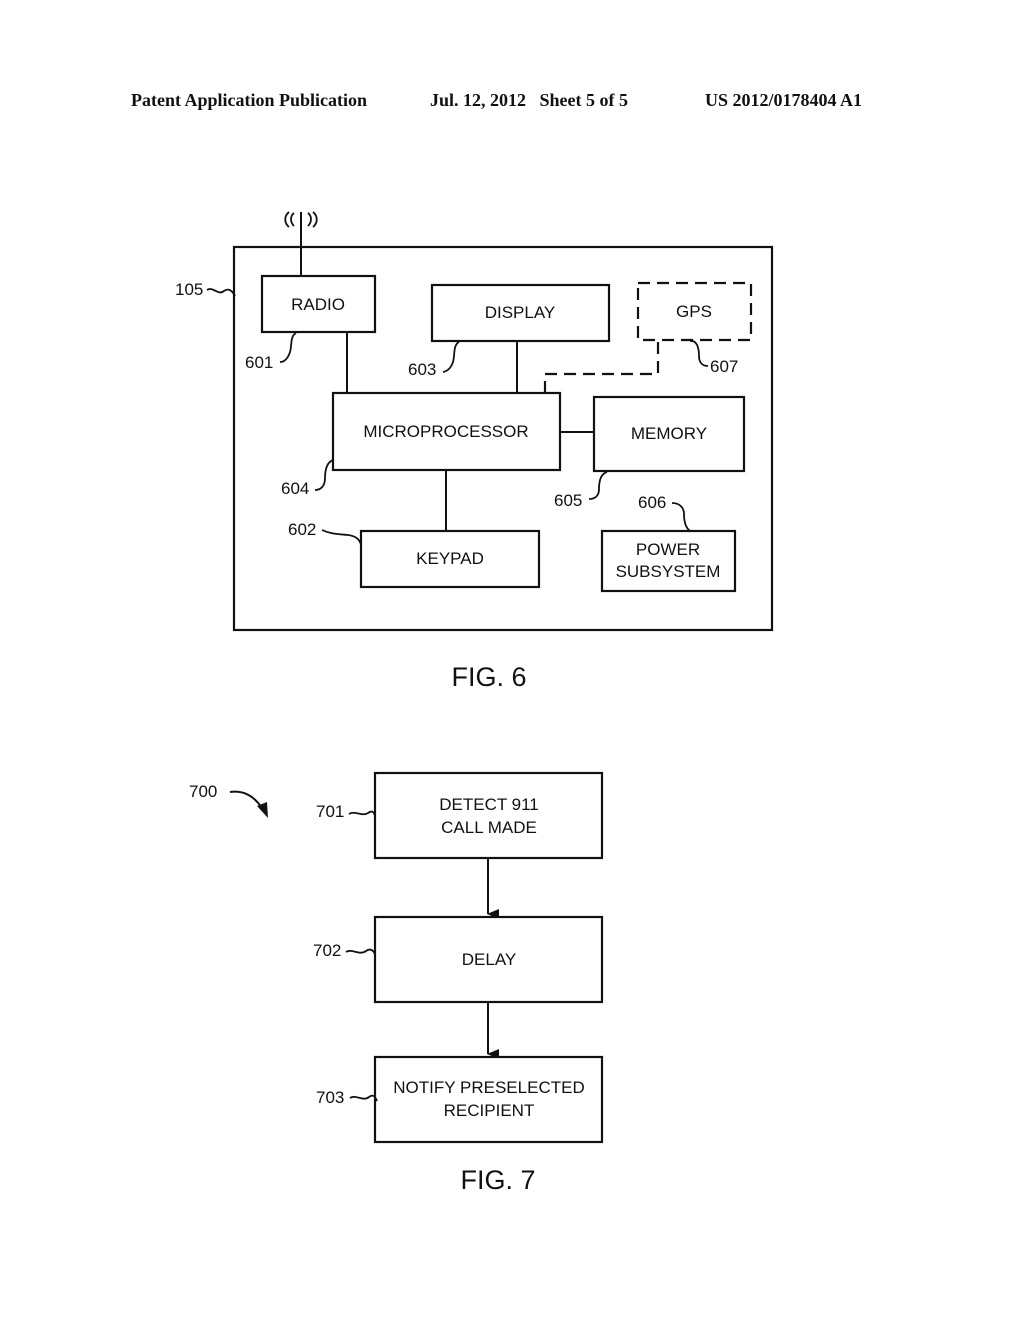 This screenshot has height=1320, width=1024. What do you see at coordinates (330, 811) in the screenshot?
I see `step-701-ref: 701` at bounding box center [330, 811].